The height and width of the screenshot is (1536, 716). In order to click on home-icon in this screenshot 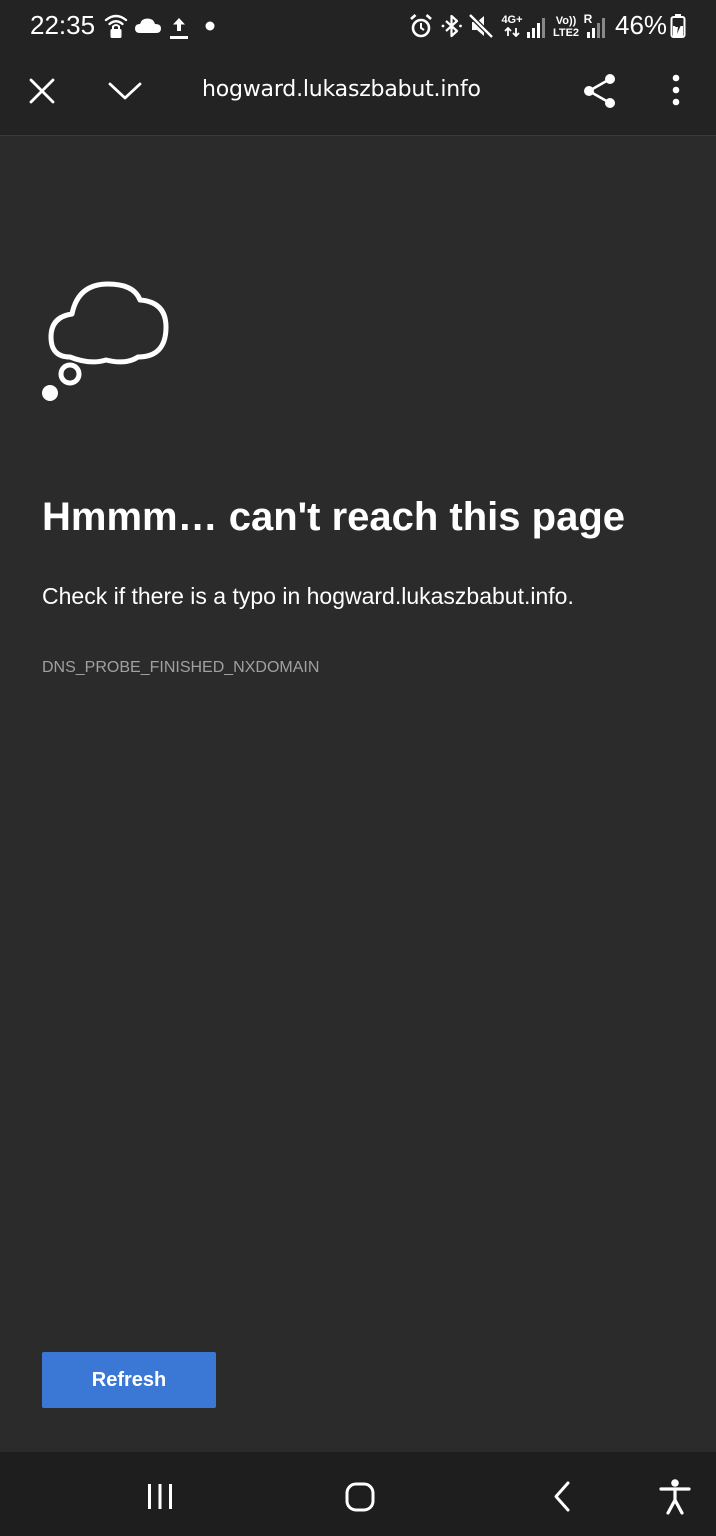, I will do `click(360, 1497)`.